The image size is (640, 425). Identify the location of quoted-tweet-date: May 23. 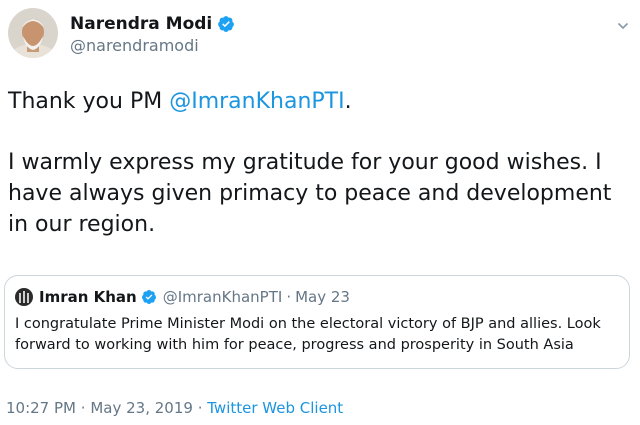
(322, 297).